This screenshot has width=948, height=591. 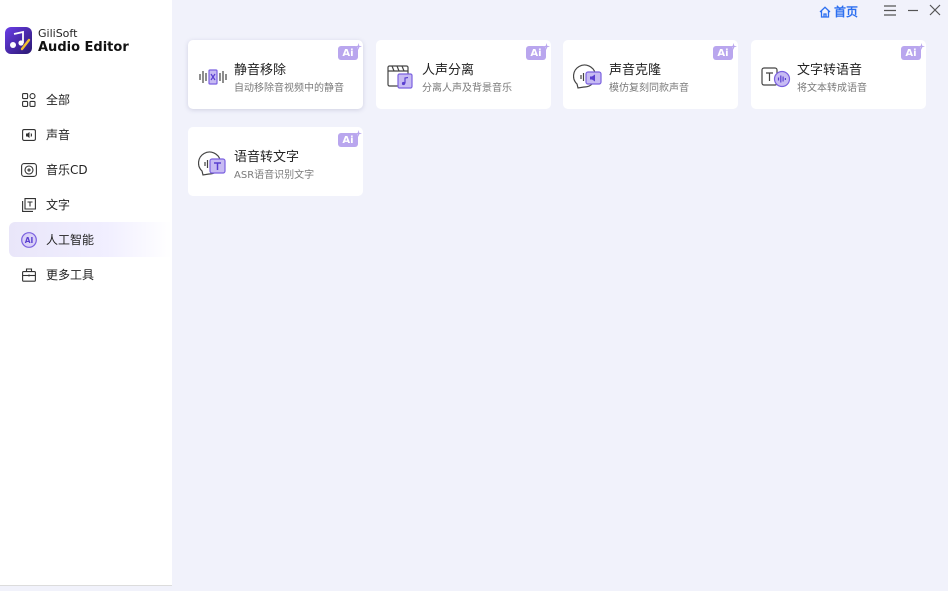 What do you see at coordinates (825, 11) in the screenshot?
I see `home-icon` at bounding box center [825, 11].